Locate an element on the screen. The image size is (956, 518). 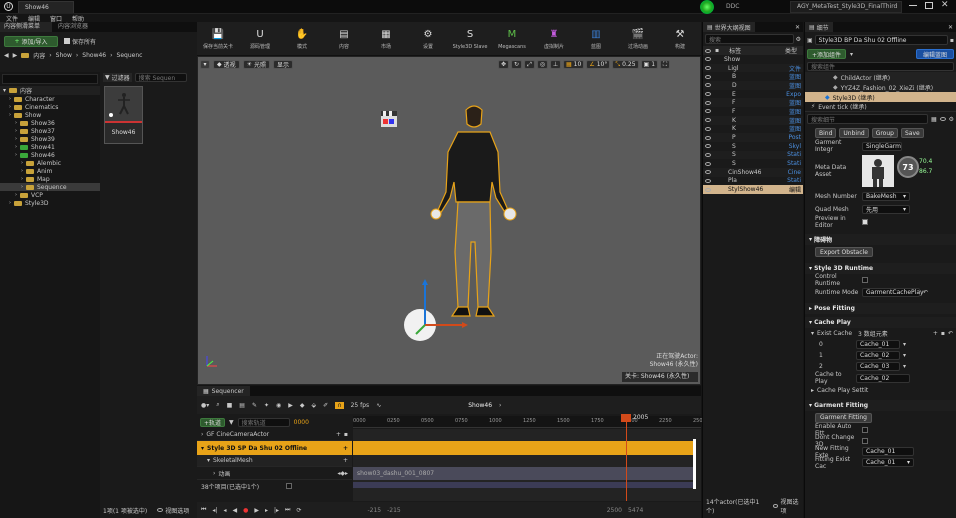
camera-icon: ■ is located at coordinates (230, 405).